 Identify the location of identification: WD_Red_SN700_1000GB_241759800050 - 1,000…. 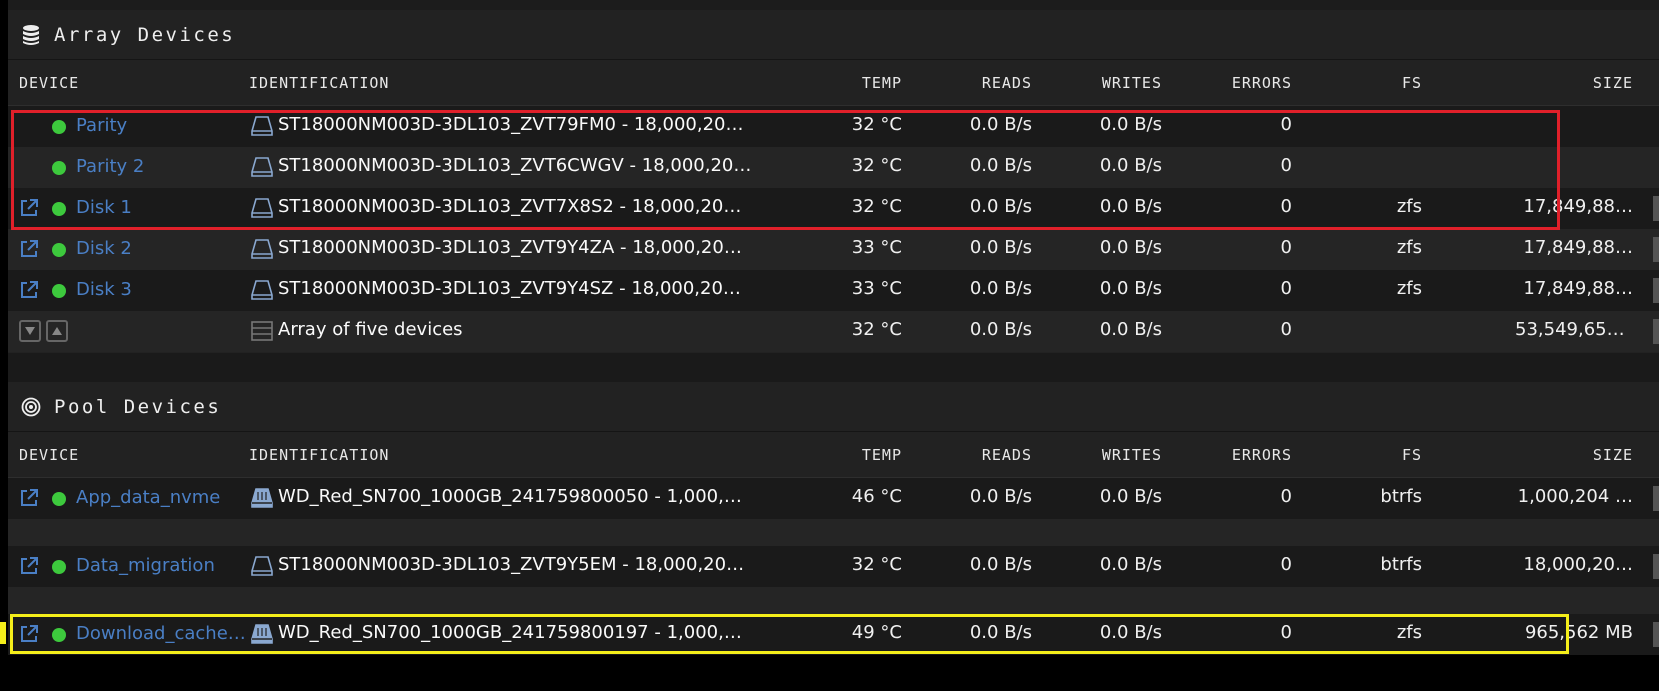
(510, 496).